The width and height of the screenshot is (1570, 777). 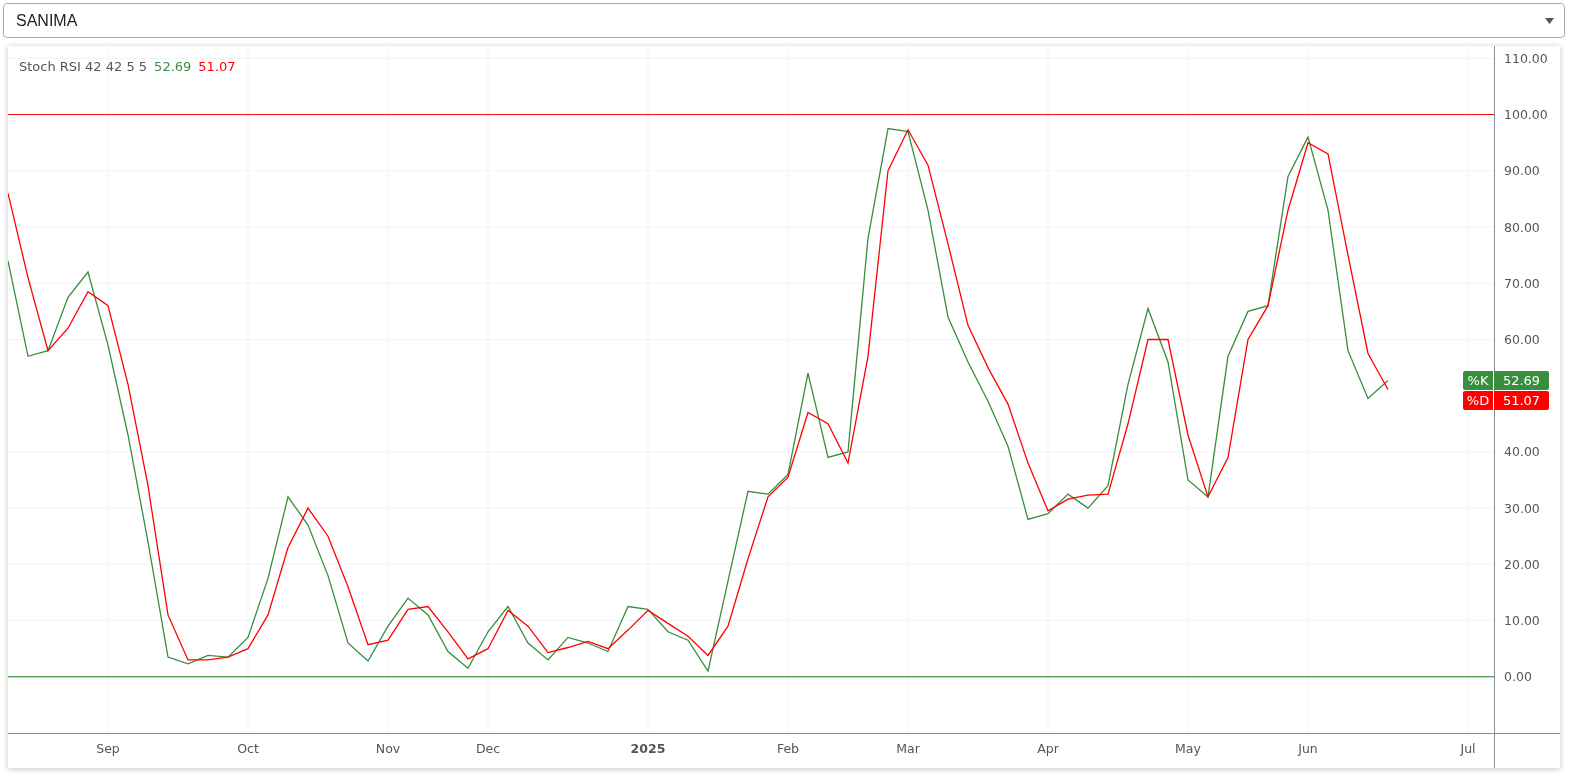 What do you see at coordinates (1522, 171) in the screenshot?
I see `y-axis-label: 90.00` at bounding box center [1522, 171].